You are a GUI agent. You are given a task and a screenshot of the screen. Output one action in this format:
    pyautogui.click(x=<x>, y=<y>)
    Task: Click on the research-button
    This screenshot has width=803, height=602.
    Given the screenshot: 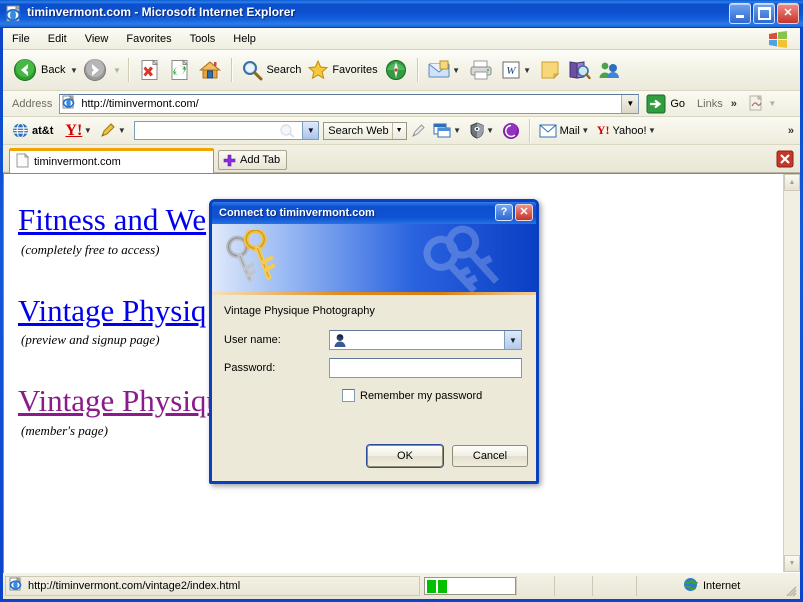 What is the action you would take?
    pyautogui.click(x=579, y=70)
    